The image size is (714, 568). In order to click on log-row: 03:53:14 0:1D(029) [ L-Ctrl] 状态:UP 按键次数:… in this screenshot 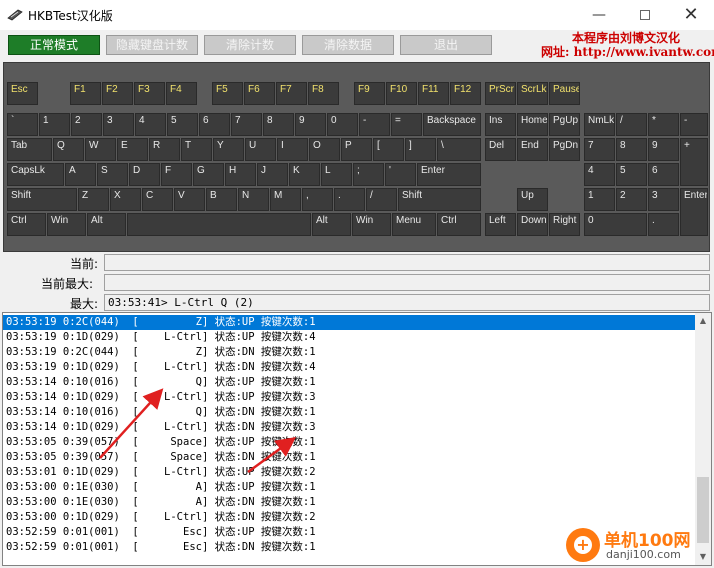, I will do `click(350, 397)`.